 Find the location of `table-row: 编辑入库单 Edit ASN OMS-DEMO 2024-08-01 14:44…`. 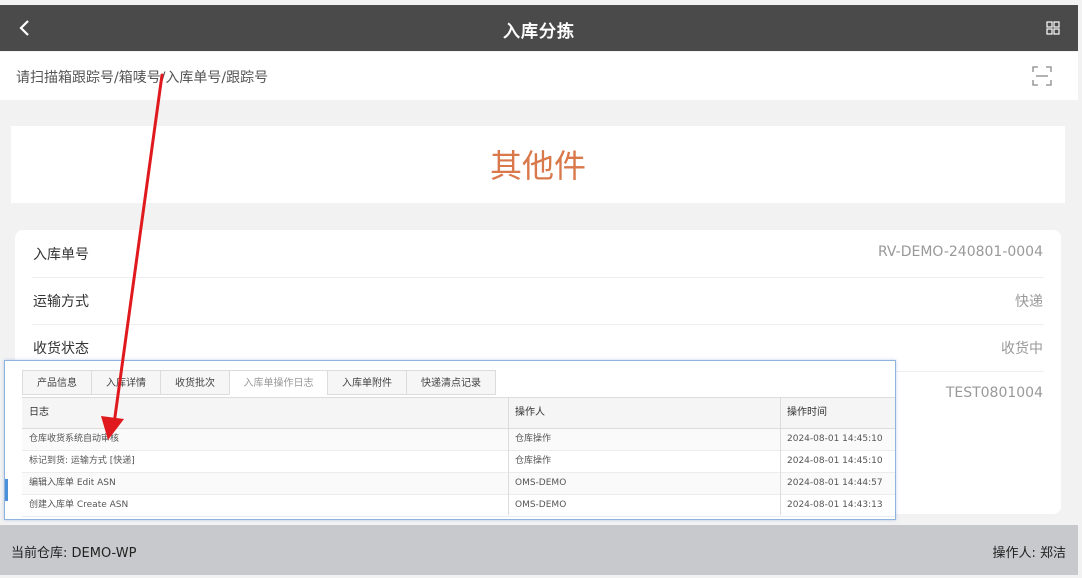

table-row: 编辑入库单 Edit ASN OMS-DEMO 2024-08-01 14:44… is located at coordinates (458, 484).